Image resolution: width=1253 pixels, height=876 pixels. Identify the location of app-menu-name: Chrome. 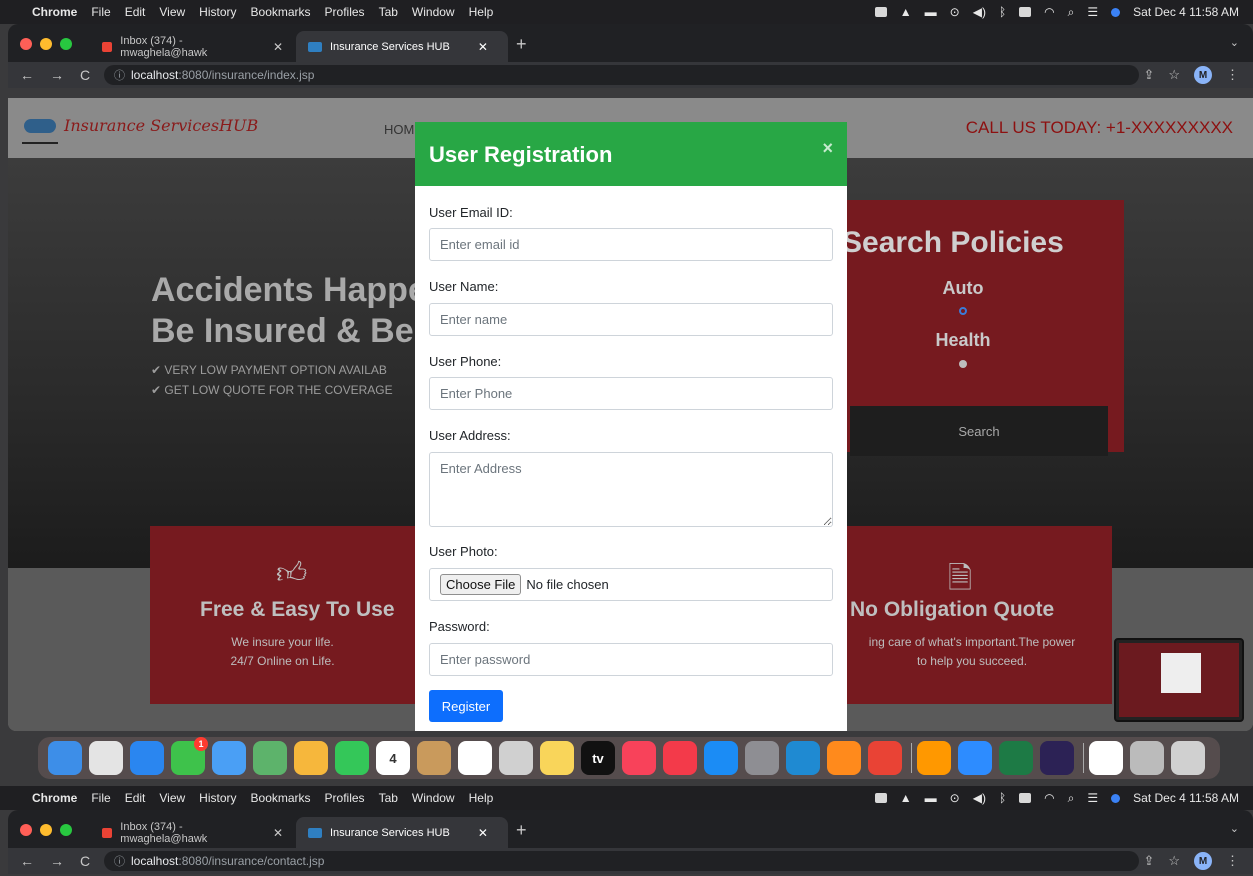
(54, 798).